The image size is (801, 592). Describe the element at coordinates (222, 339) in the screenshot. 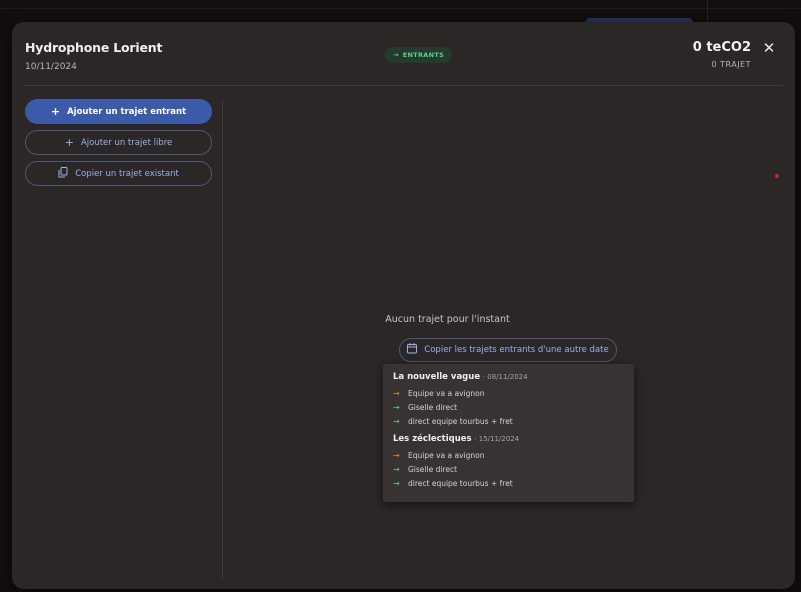

I see `sidebar-divider` at that location.